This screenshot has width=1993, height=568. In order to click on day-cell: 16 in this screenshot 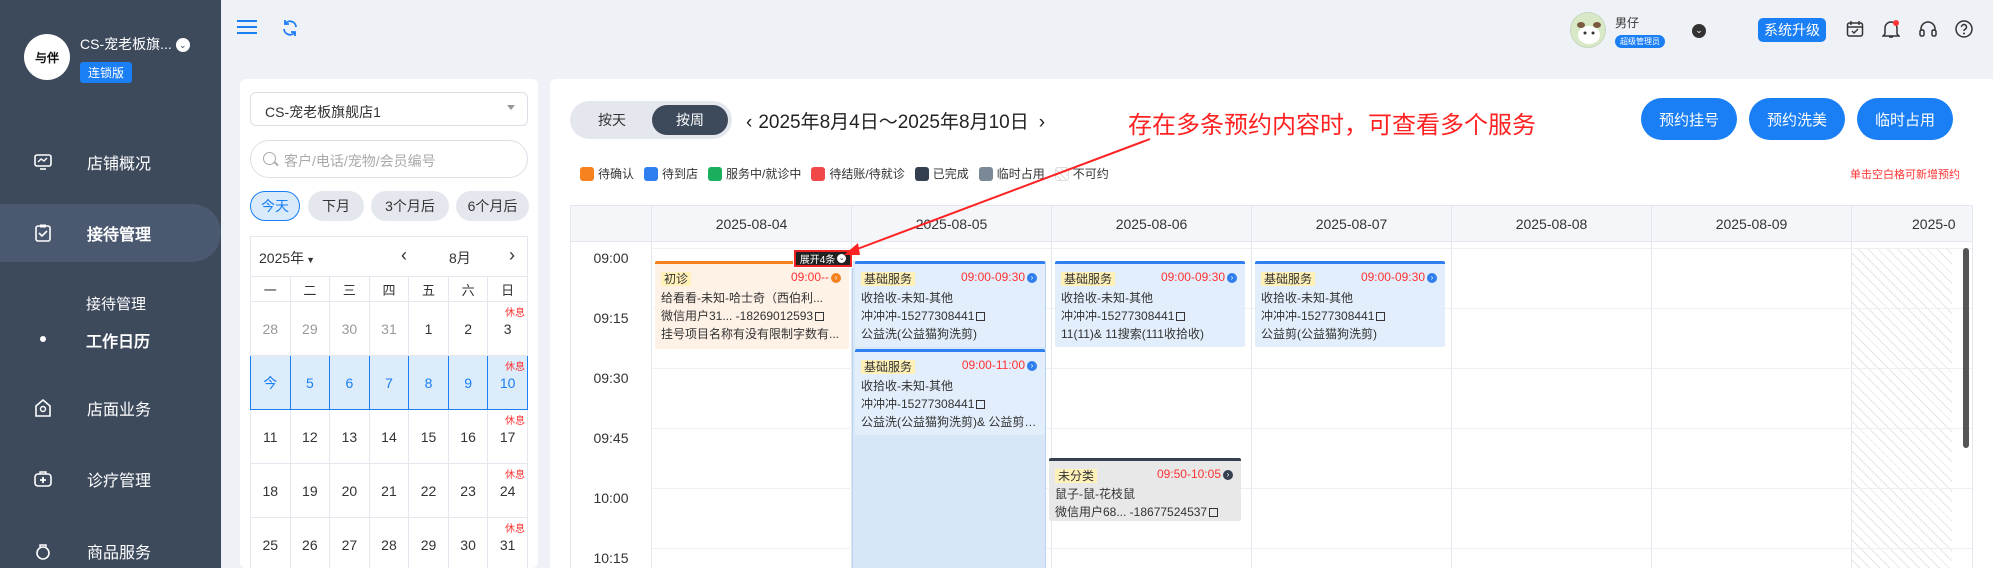, I will do `click(468, 436)`.